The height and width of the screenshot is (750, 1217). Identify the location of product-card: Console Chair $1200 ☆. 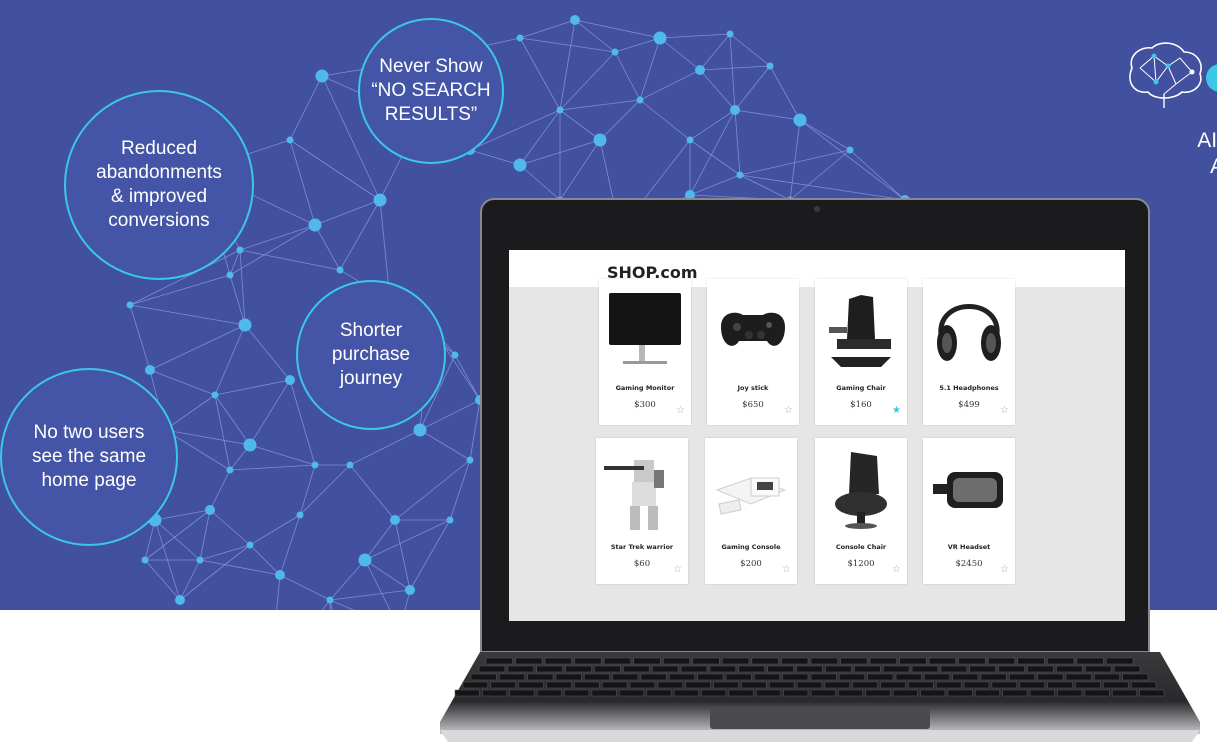
(861, 511).